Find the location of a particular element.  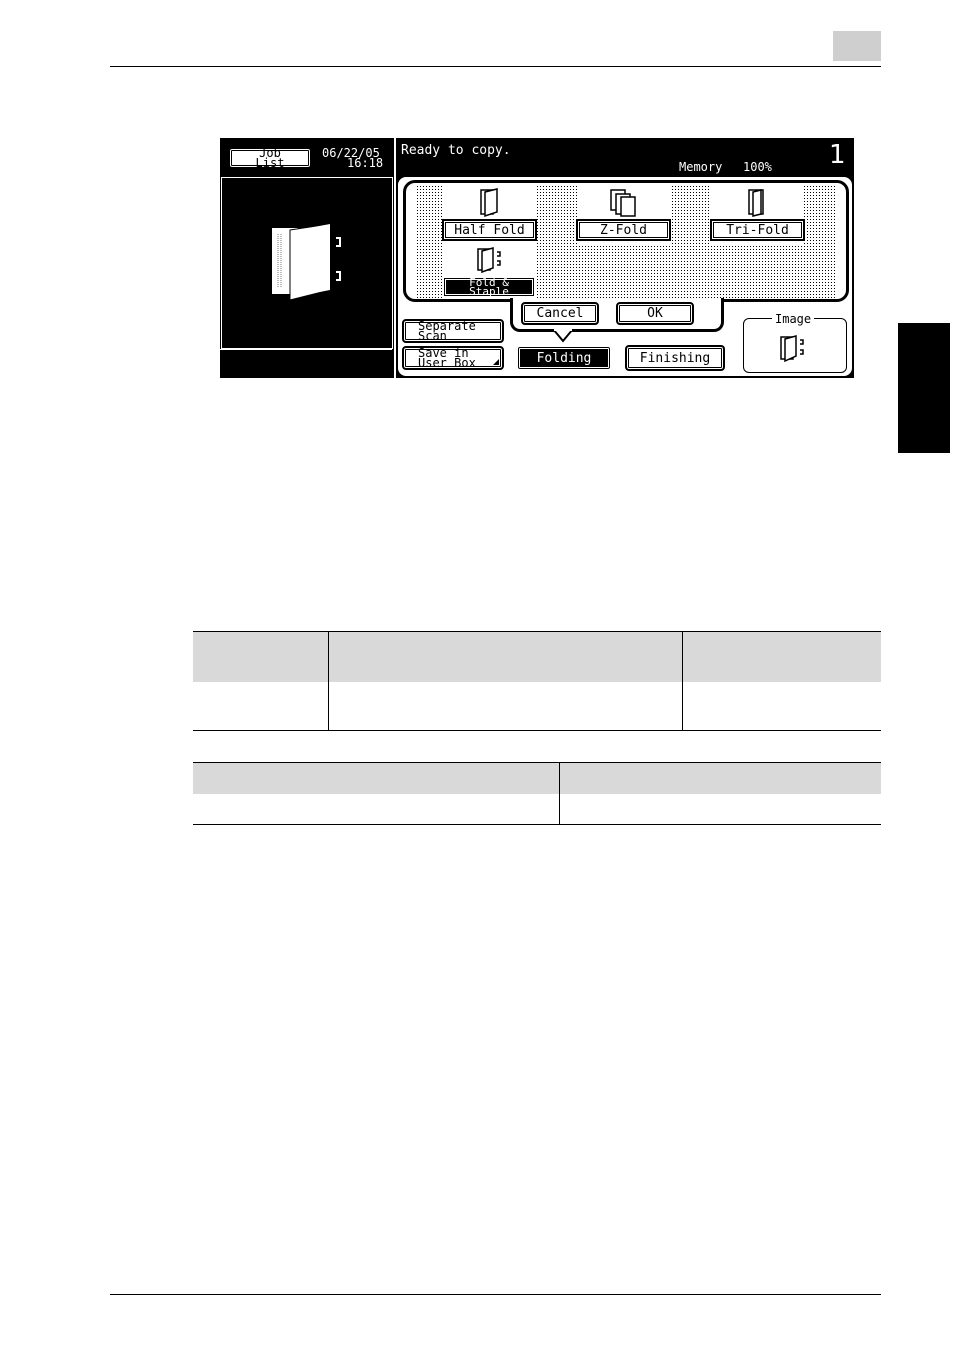

separate-scan-button: Separate Scan is located at coordinates (453, 331).